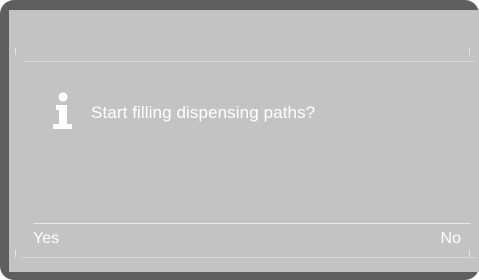 Image resolution: width=479 pixels, height=280 pixels. I want to click on softkey-divider, so click(252, 223).